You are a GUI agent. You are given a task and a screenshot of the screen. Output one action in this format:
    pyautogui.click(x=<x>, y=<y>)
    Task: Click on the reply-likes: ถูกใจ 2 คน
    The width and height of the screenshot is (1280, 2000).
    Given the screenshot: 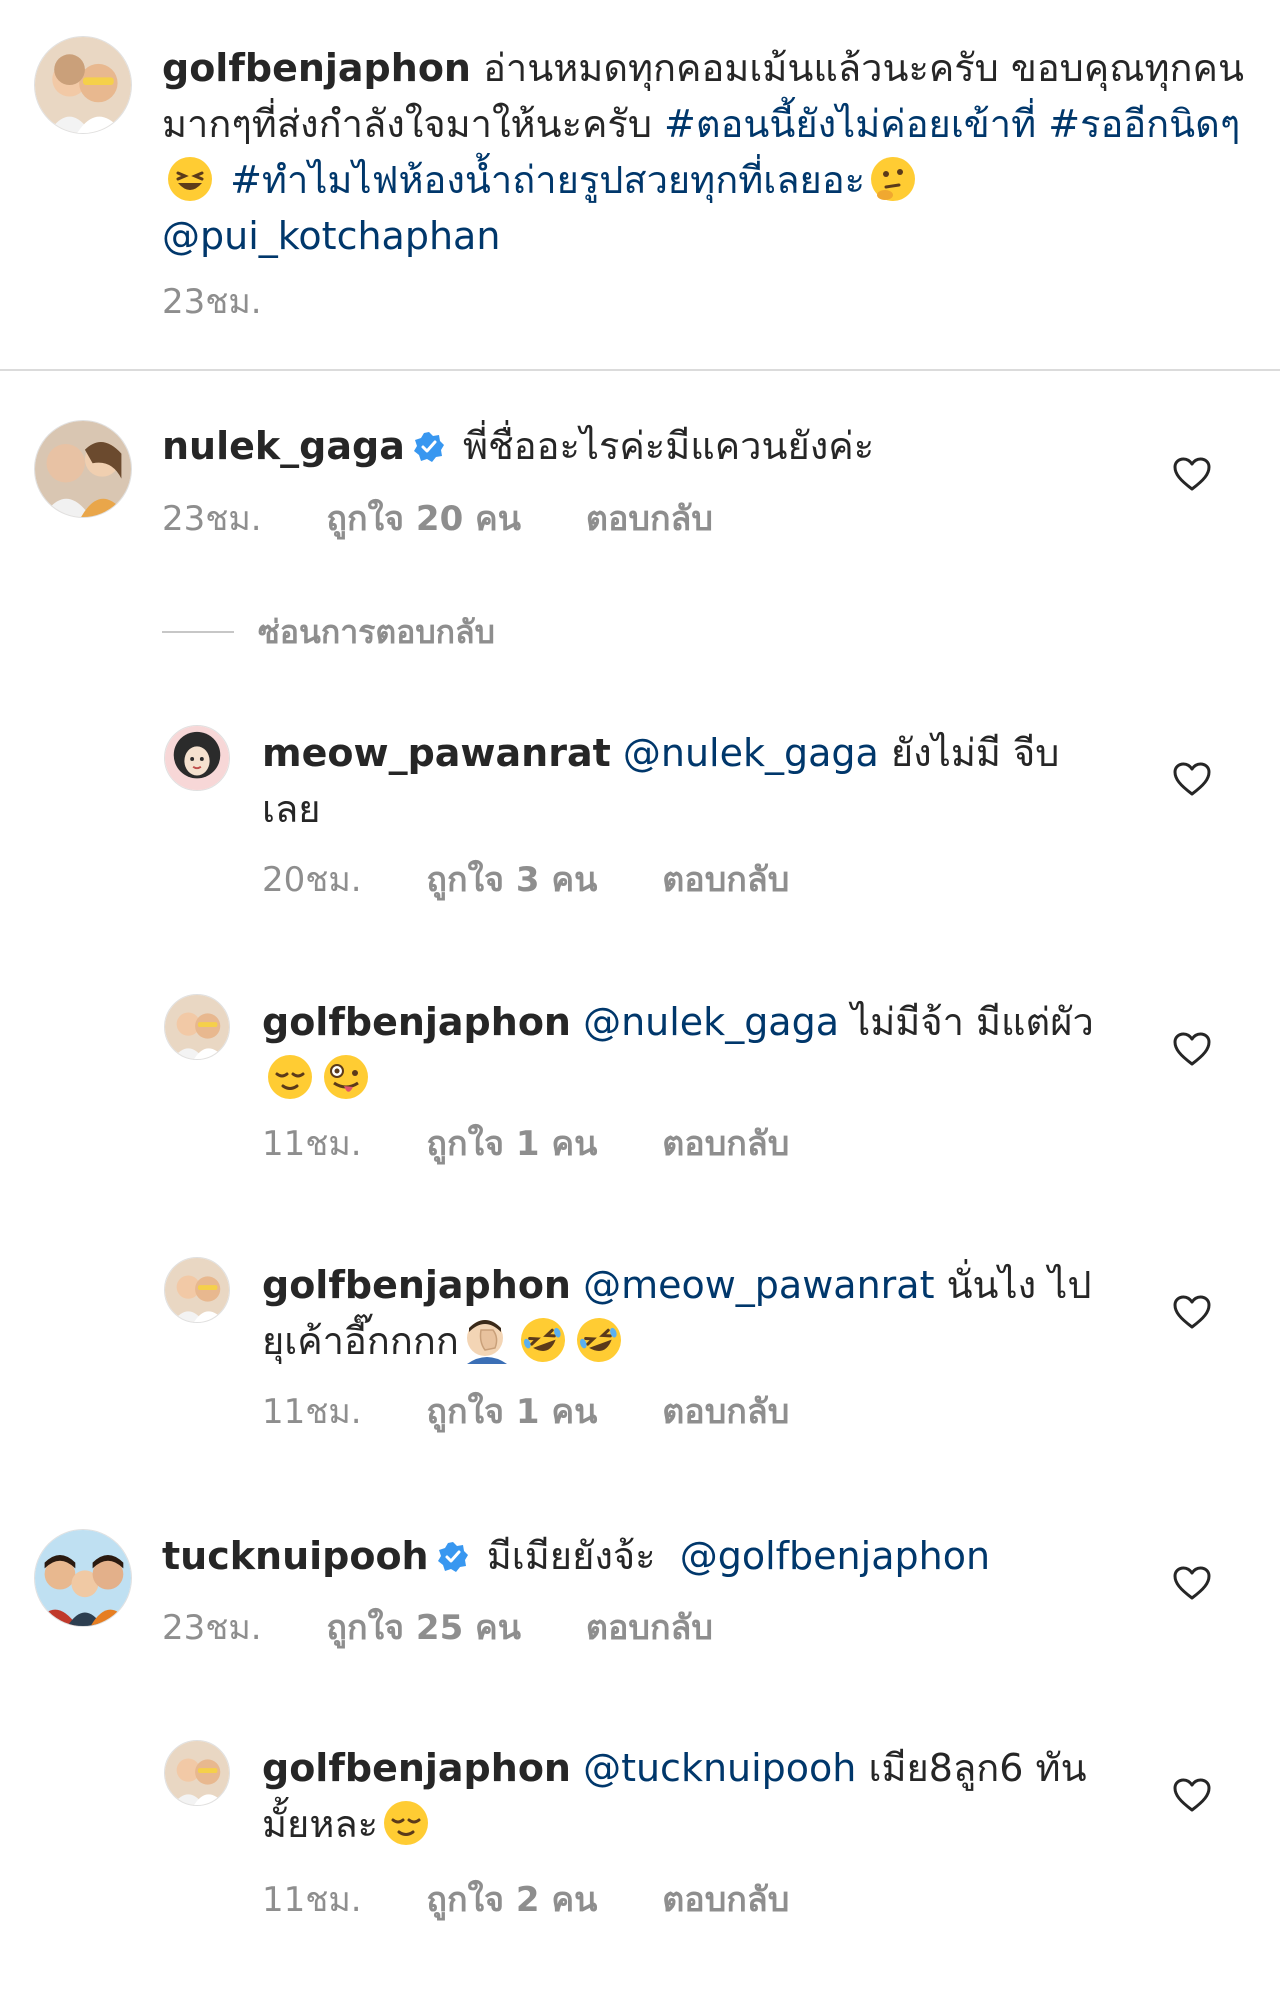 What is the action you would take?
    pyautogui.click(x=511, y=1900)
    